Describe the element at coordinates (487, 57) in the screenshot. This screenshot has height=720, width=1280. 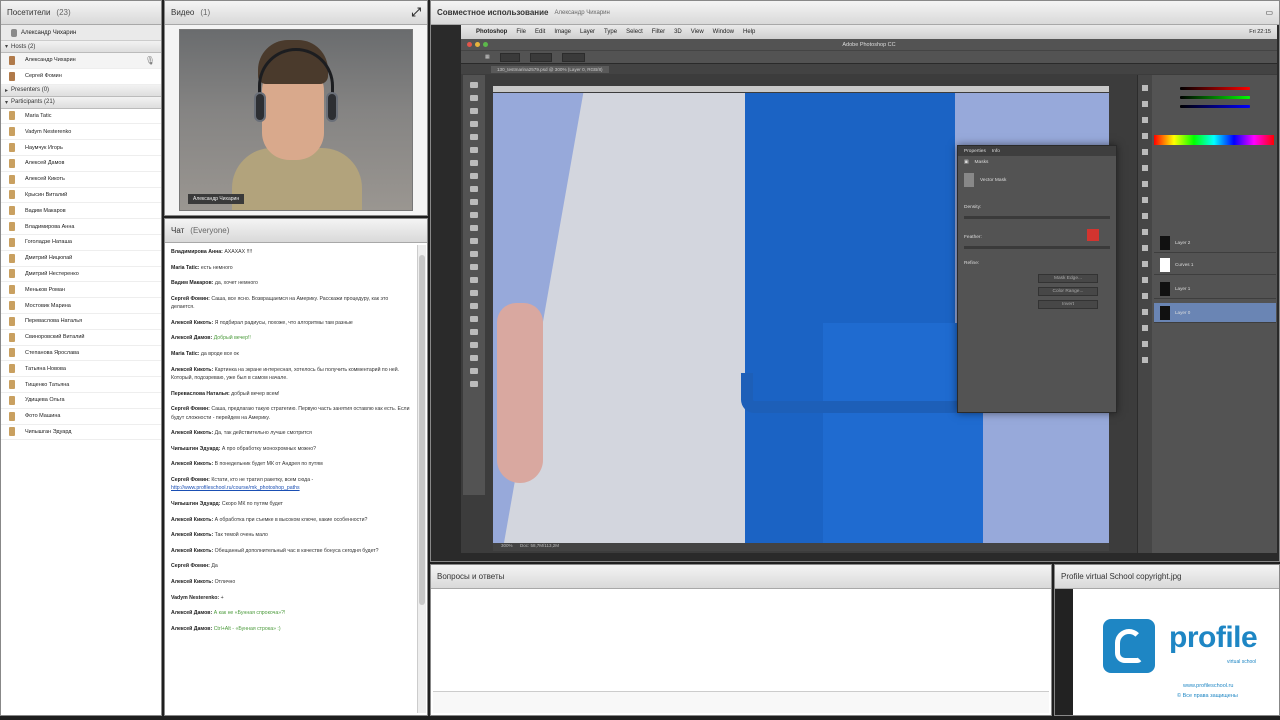
I see `options-tool-icon: ▦` at that location.